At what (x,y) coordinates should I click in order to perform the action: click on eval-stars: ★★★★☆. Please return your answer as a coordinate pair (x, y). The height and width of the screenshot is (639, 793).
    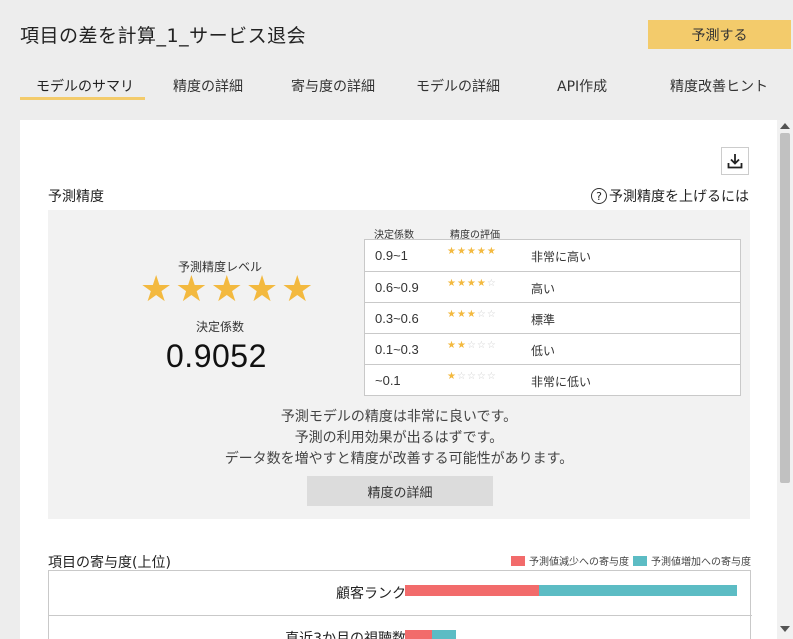
    Looking at the image, I should click on (472, 283).